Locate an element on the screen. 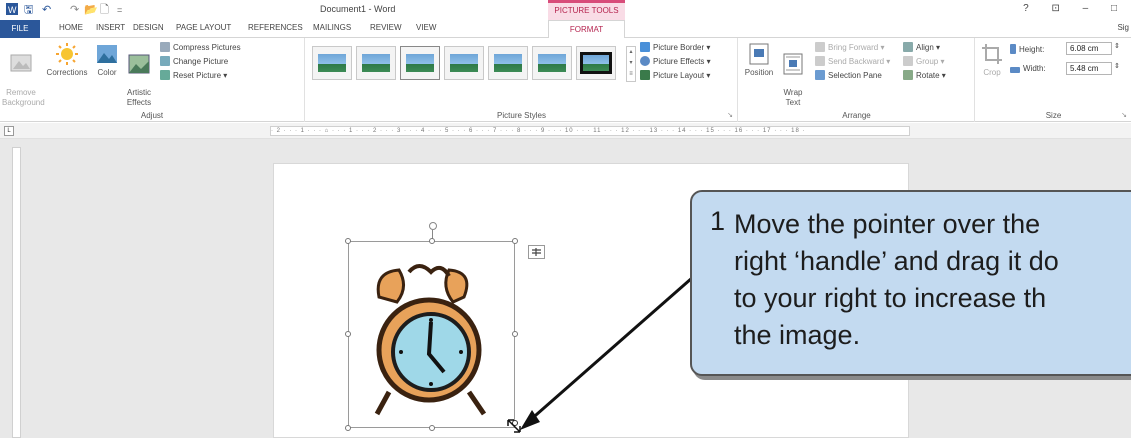 The image size is (1131, 438). selection-pane-button: Selection Pane is located at coordinates (848, 75).